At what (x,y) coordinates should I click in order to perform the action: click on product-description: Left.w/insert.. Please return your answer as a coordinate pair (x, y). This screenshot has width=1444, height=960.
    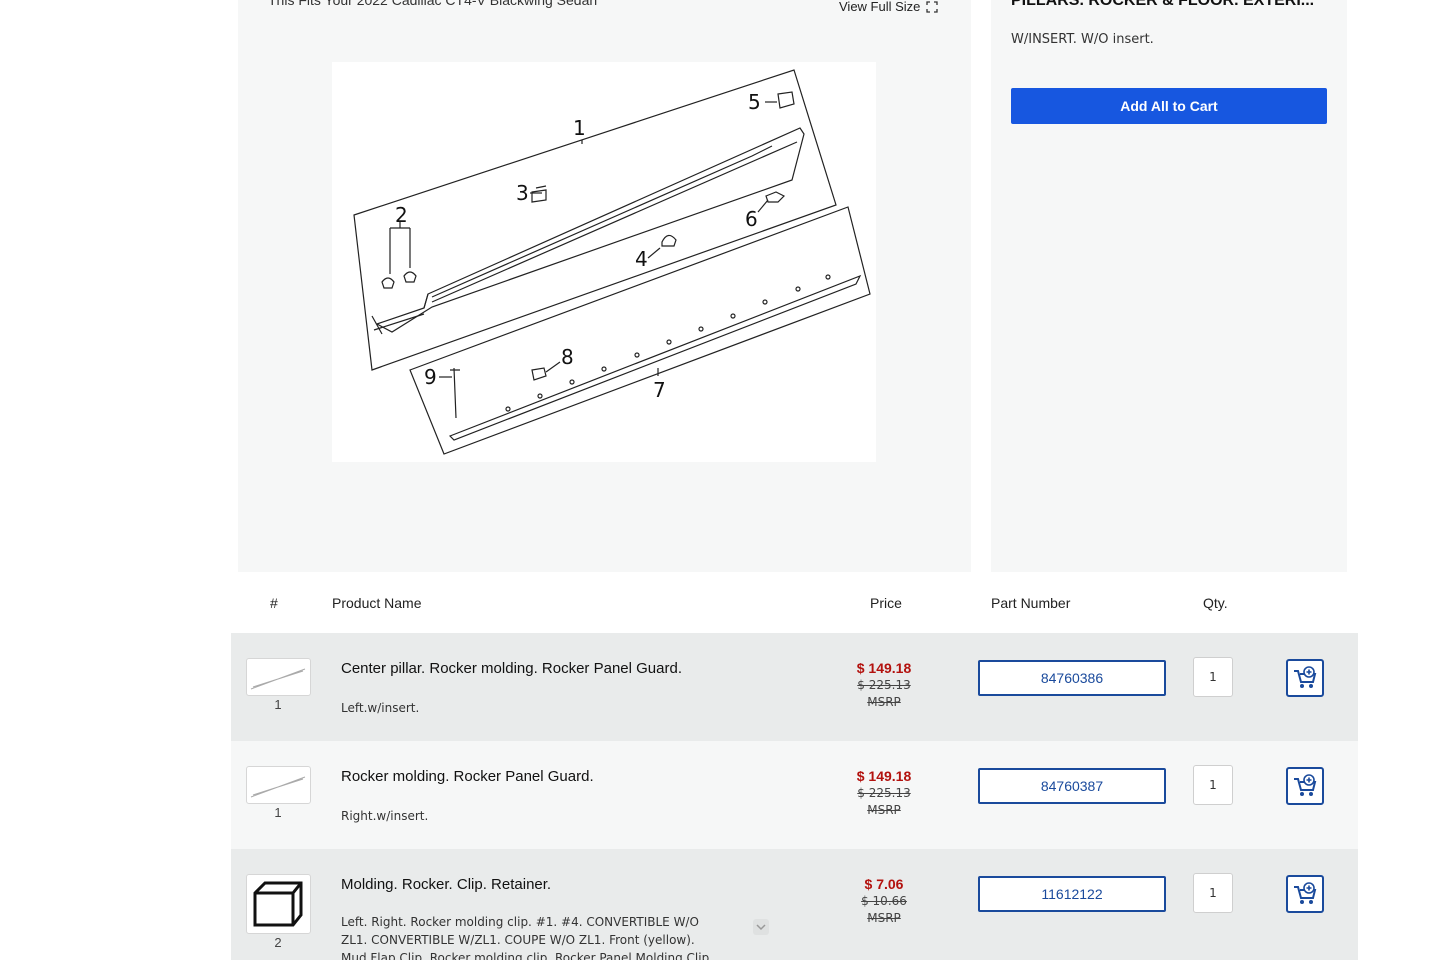
    Looking at the image, I should click on (380, 708).